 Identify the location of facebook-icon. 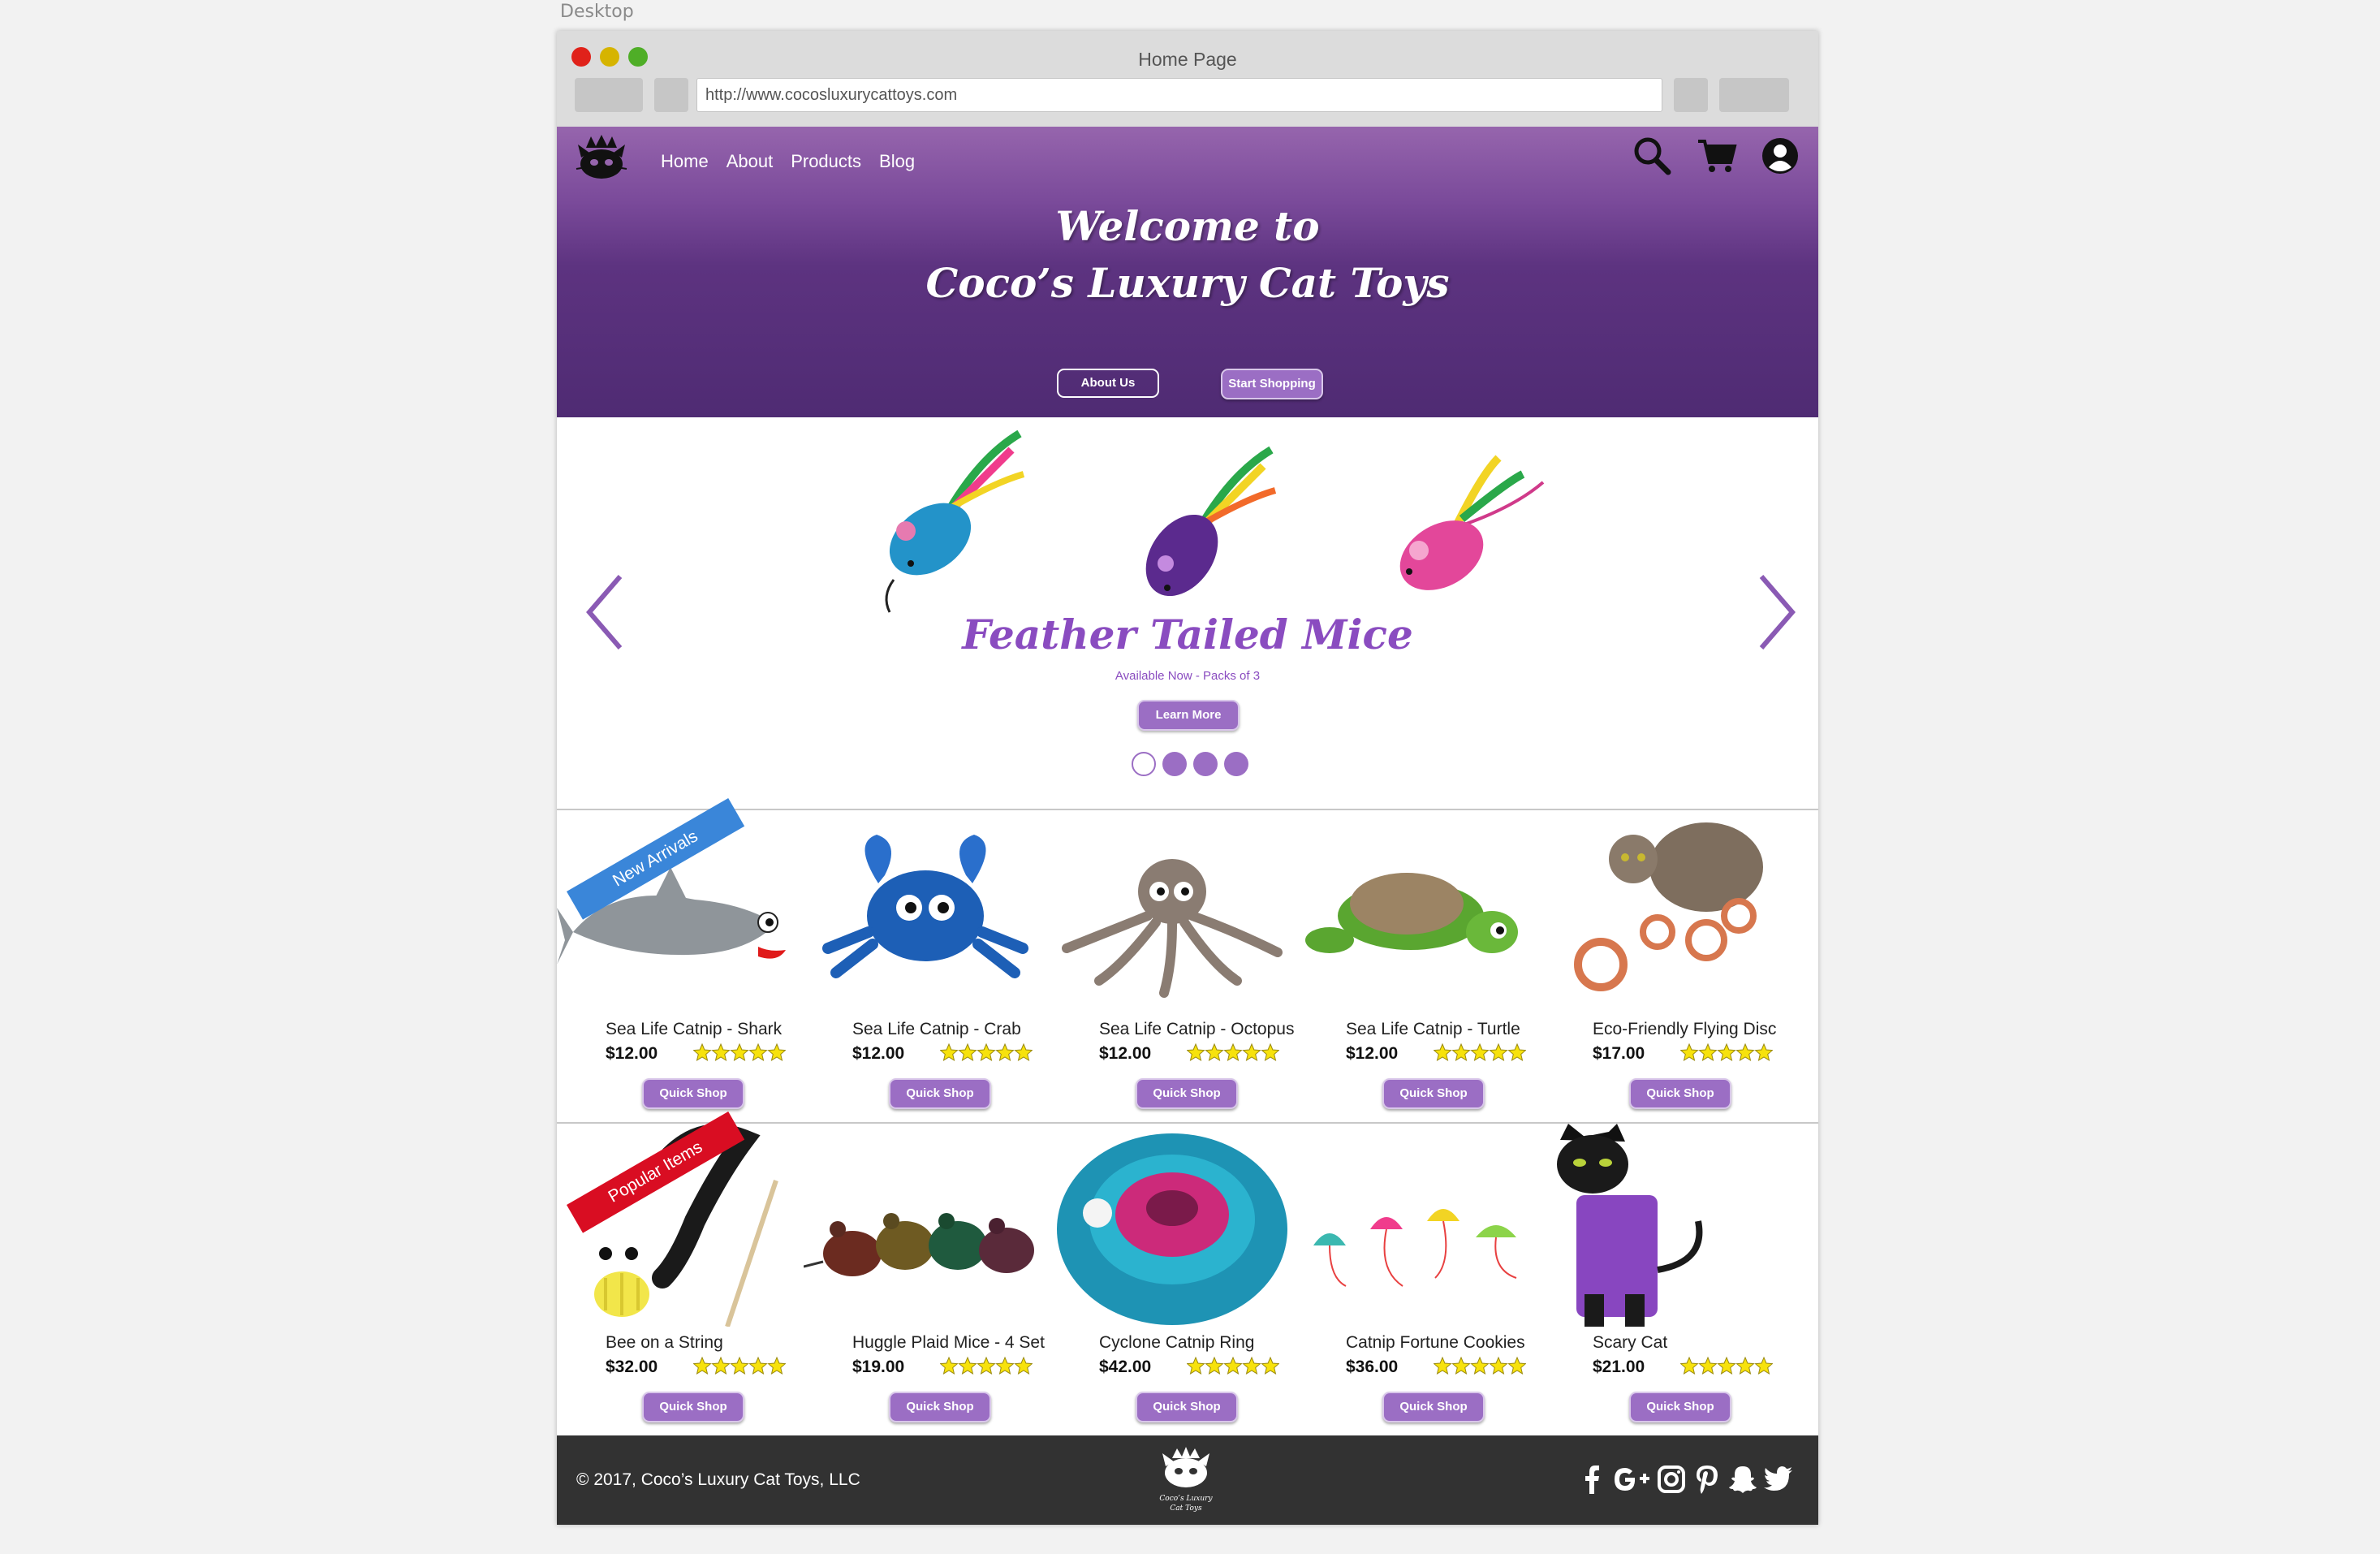
(1592, 1479).